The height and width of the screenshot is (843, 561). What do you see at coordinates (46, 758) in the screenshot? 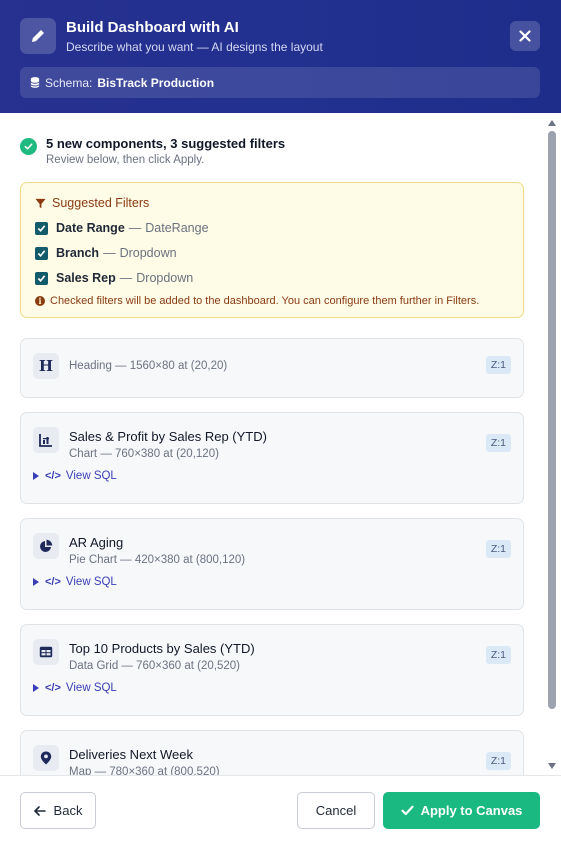
I see `map-pin-icon` at bounding box center [46, 758].